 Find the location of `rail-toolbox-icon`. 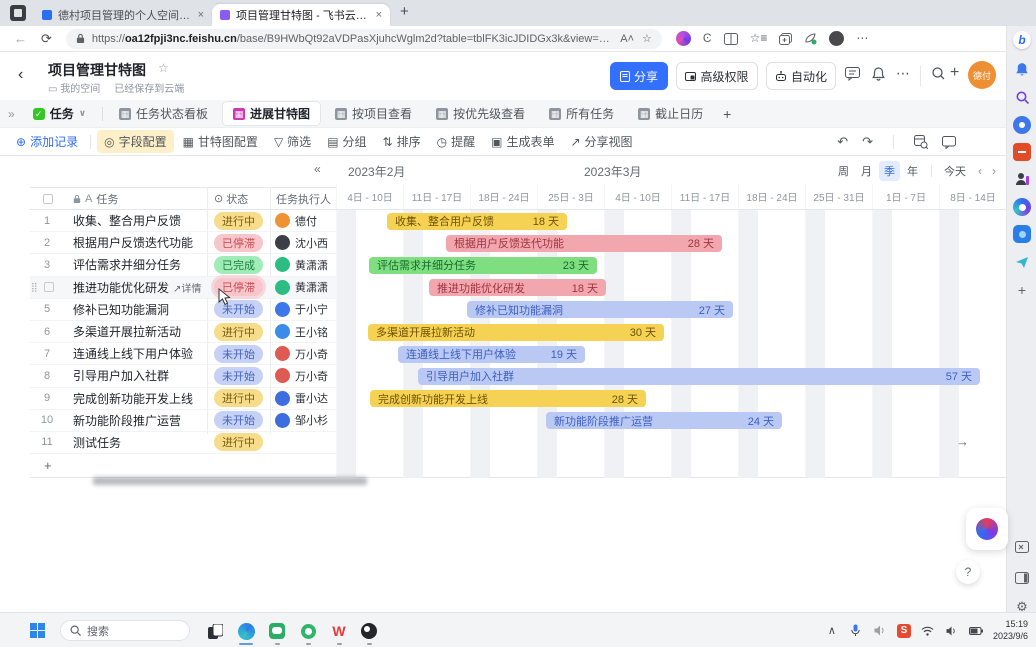

rail-toolbox-icon is located at coordinates (1022, 152).